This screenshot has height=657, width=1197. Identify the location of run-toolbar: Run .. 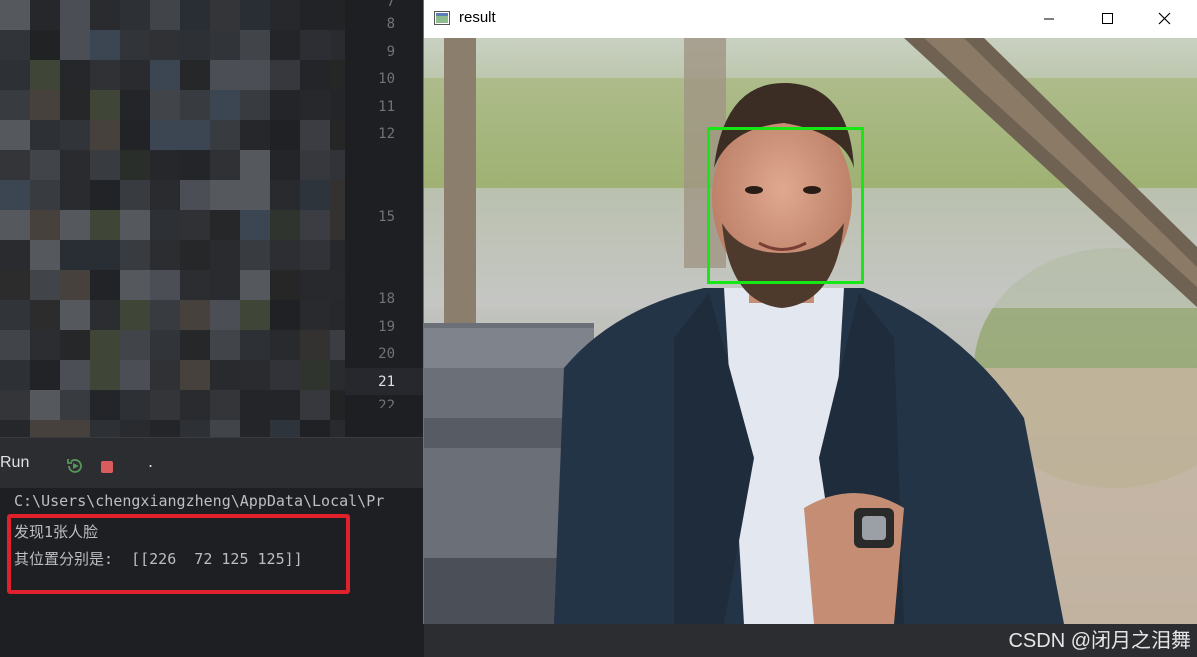
(212, 462).